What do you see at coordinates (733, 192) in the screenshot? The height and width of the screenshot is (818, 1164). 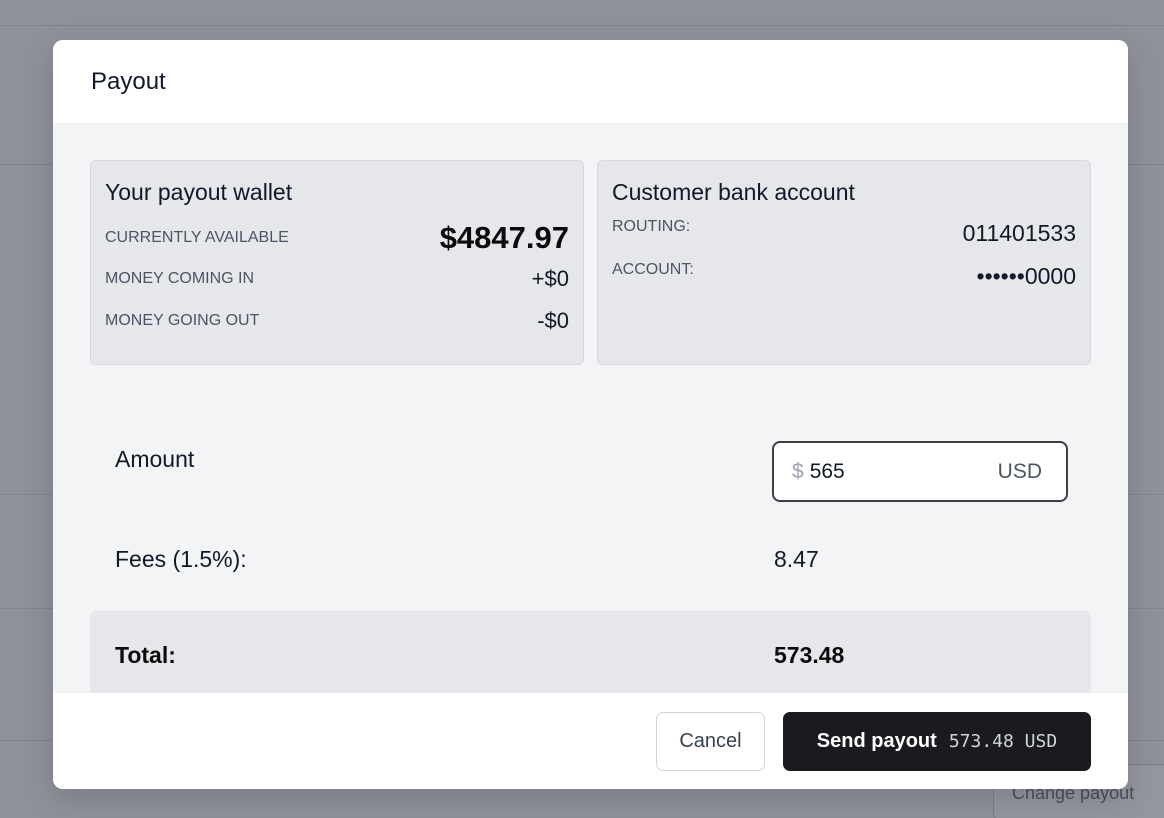 I see `bank-card-title: Customer bank account` at bounding box center [733, 192].